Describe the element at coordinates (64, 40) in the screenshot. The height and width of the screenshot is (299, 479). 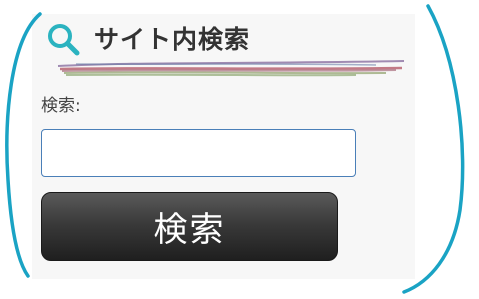
I see `search-icon` at that location.